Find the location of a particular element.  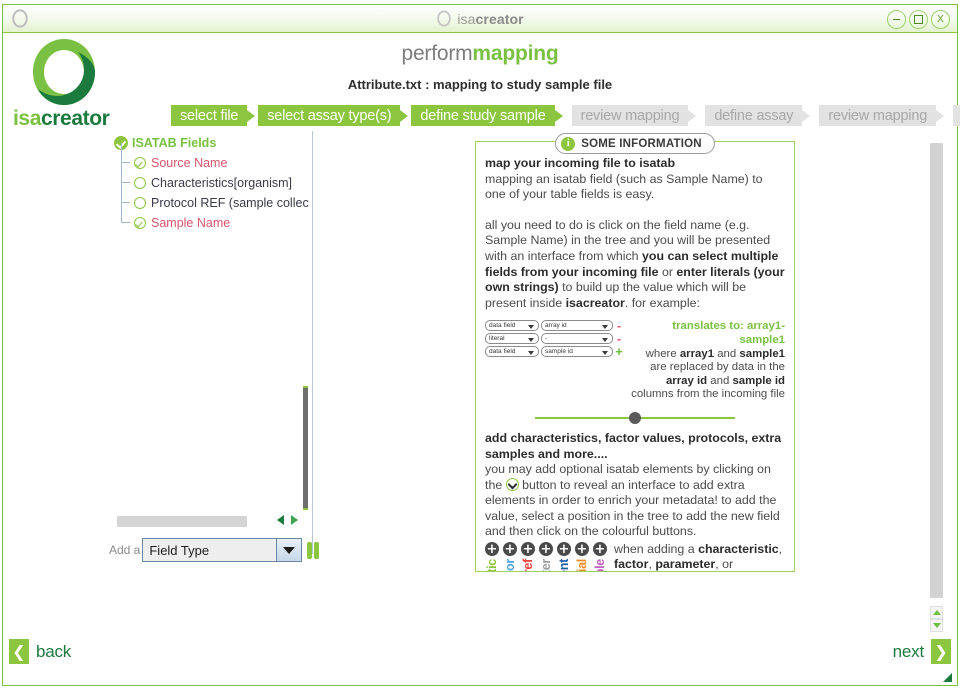

add-field-button is located at coordinates (313, 550).